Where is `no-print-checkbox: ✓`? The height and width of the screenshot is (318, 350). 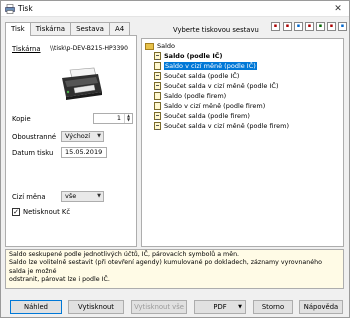
no-print-checkbox: ✓ is located at coordinates (16, 212).